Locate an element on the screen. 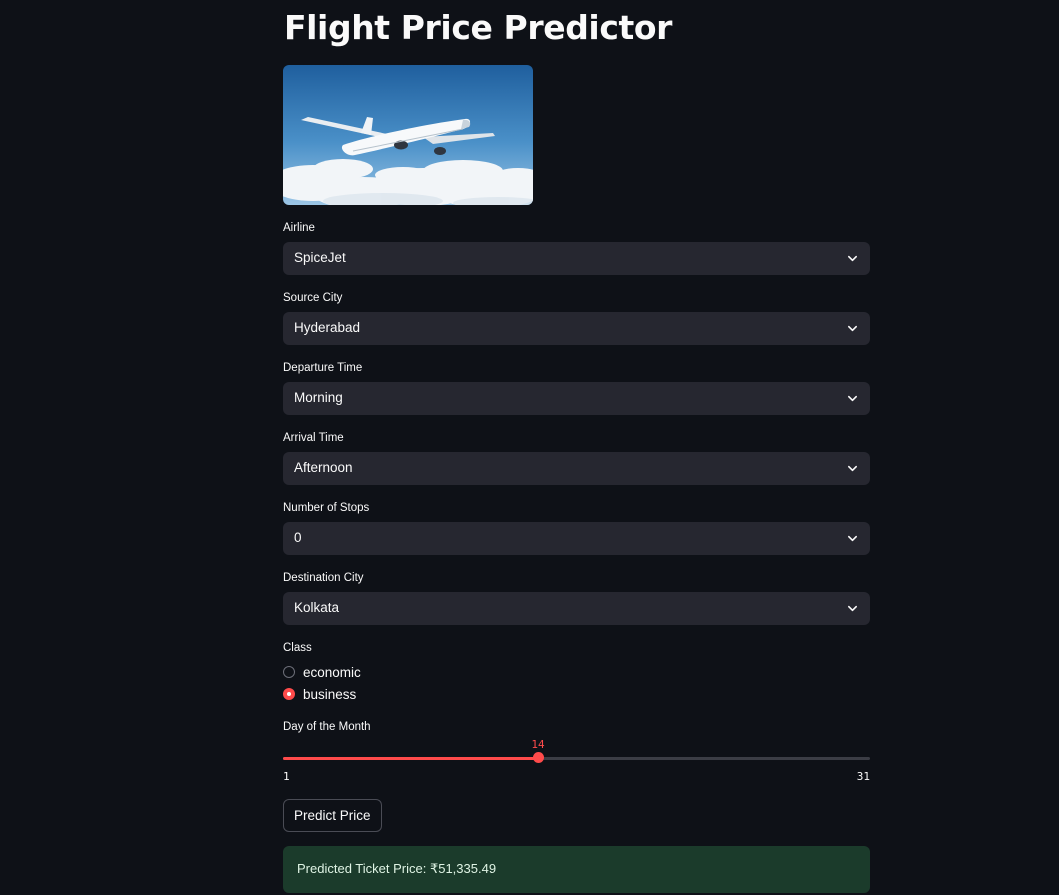 Image resolution: width=1059 pixels, height=895 pixels. stops-select-value: 0 is located at coordinates (298, 537).